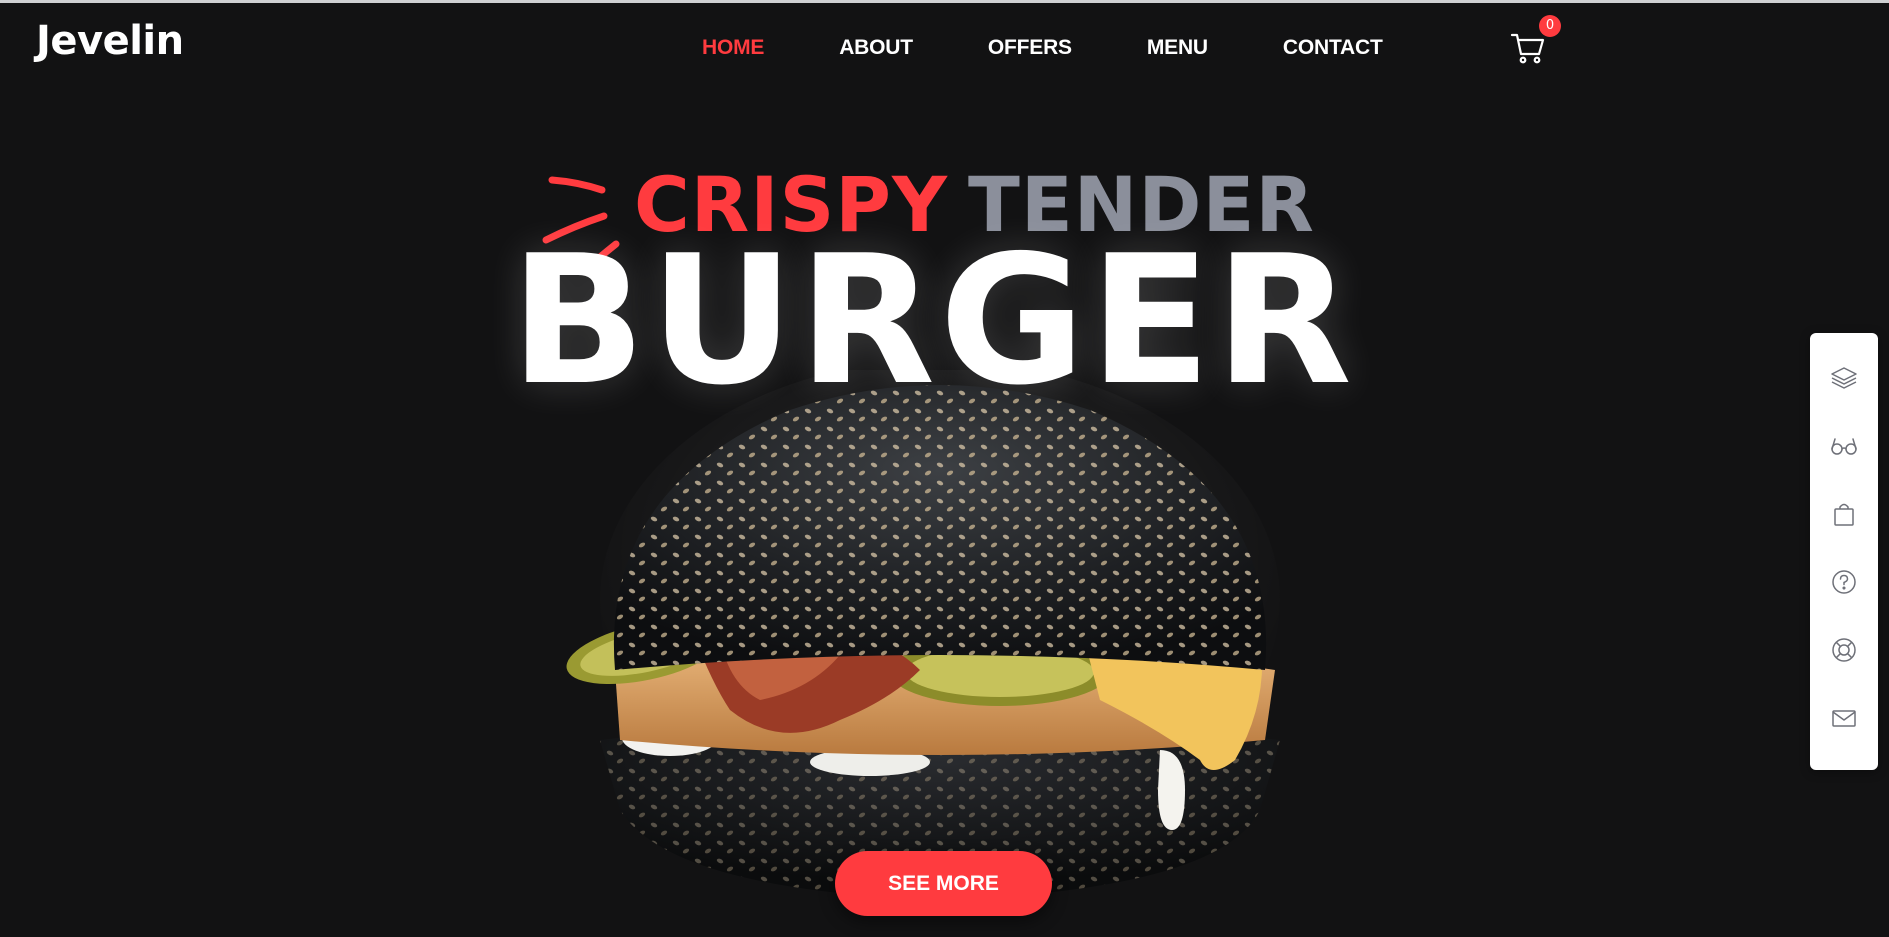 Image resolution: width=1889 pixels, height=937 pixels. I want to click on nav-item-home: HOME, so click(733, 48).